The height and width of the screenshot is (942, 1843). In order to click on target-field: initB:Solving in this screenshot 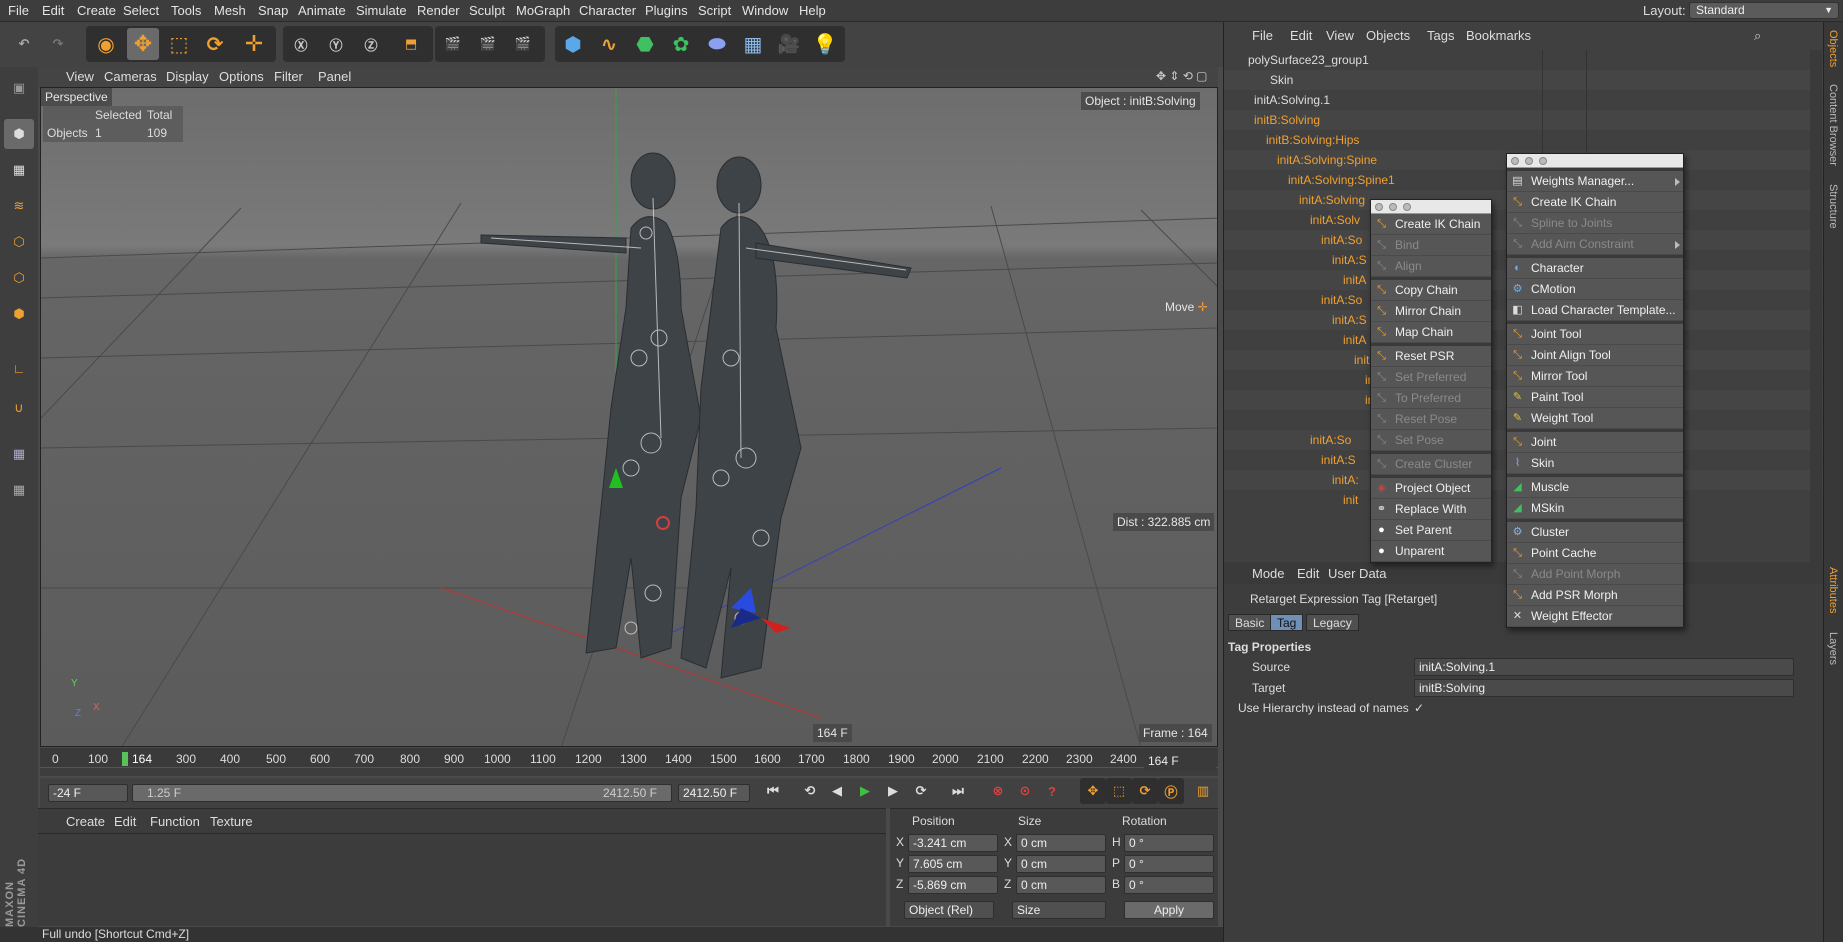, I will do `click(1604, 688)`.